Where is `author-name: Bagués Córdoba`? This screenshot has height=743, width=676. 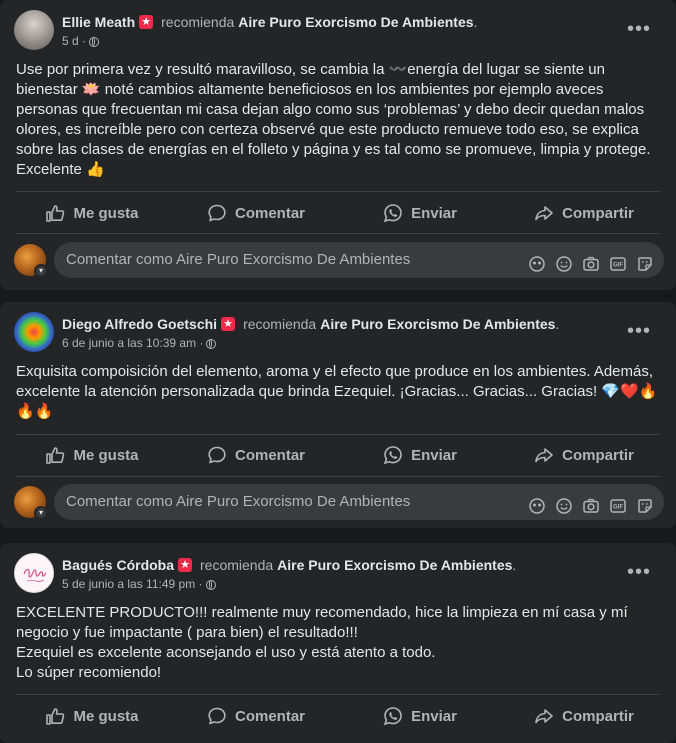 author-name: Bagués Córdoba is located at coordinates (118, 565).